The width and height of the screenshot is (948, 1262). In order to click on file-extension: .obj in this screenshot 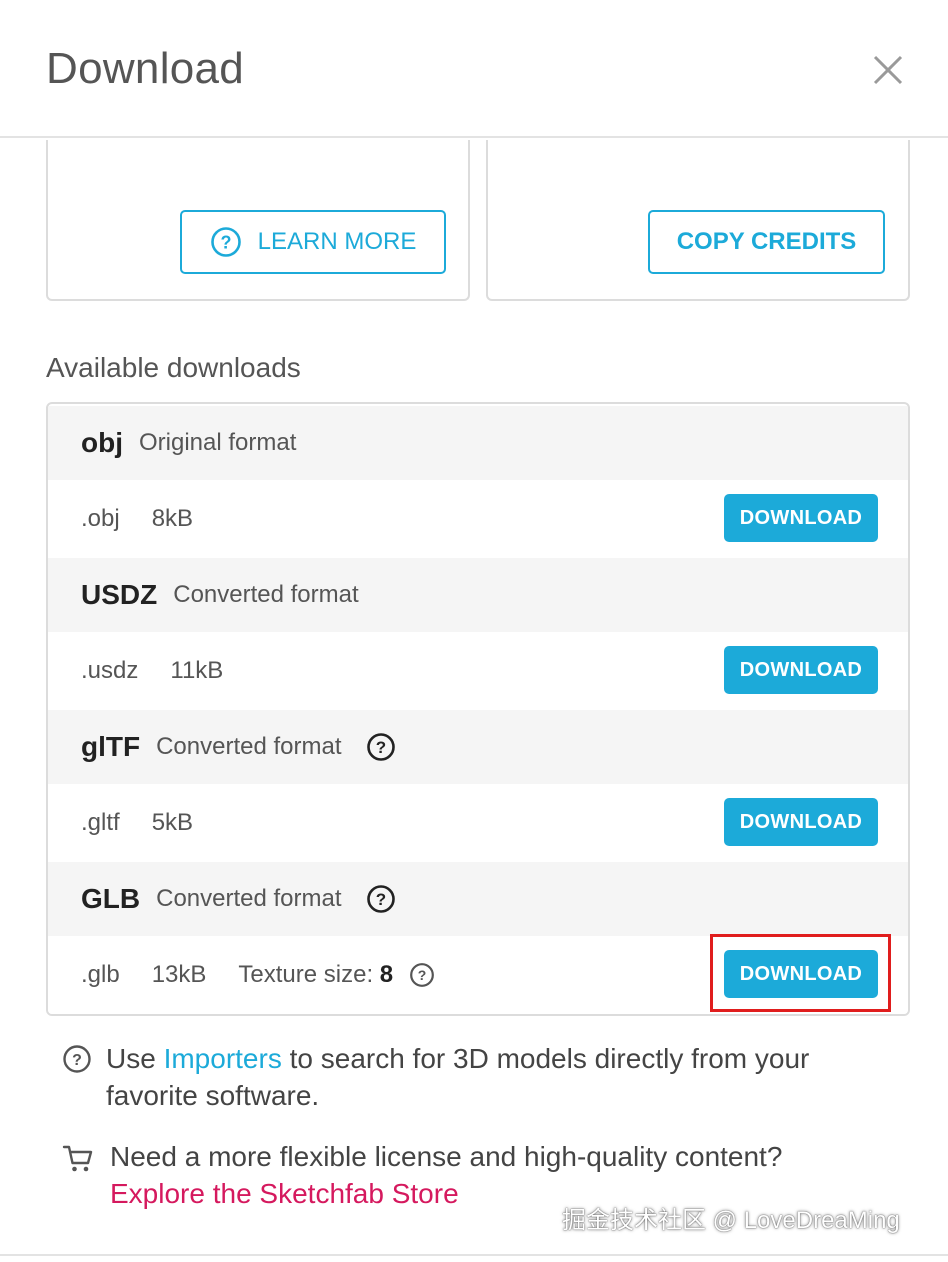, I will do `click(100, 518)`.